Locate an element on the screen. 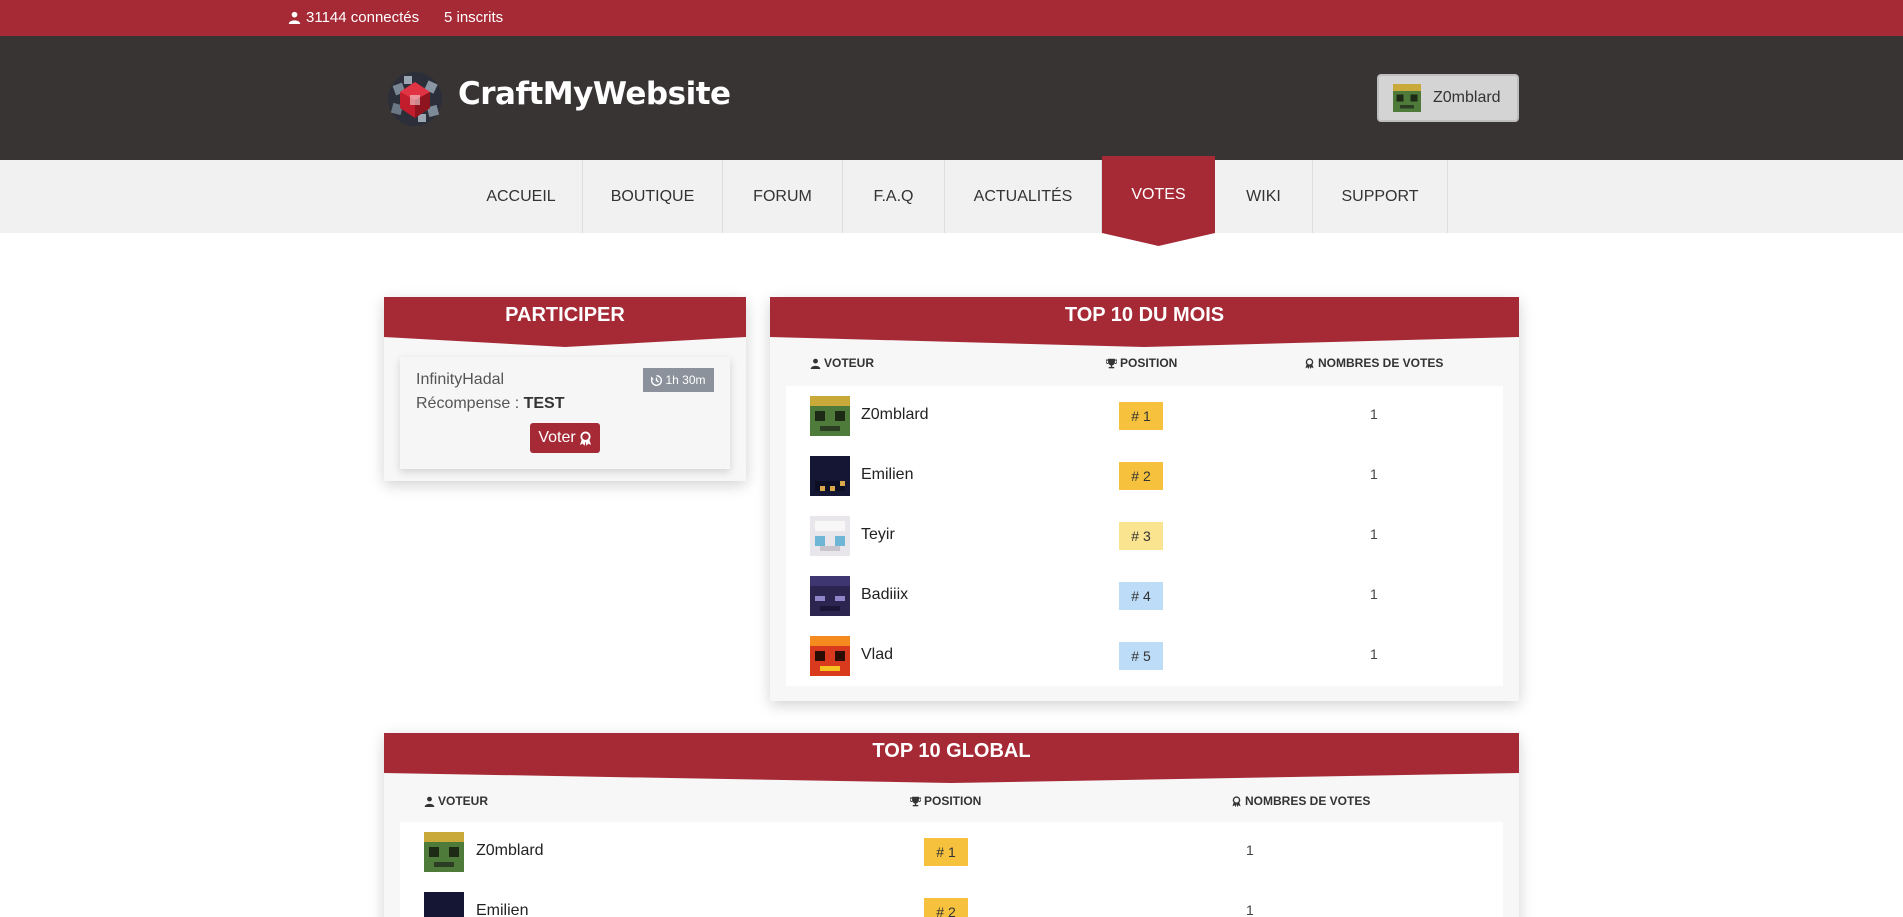 Image resolution: width=1903 pixels, height=917 pixels. player-name: Vlad is located at coordinates (877, 654).